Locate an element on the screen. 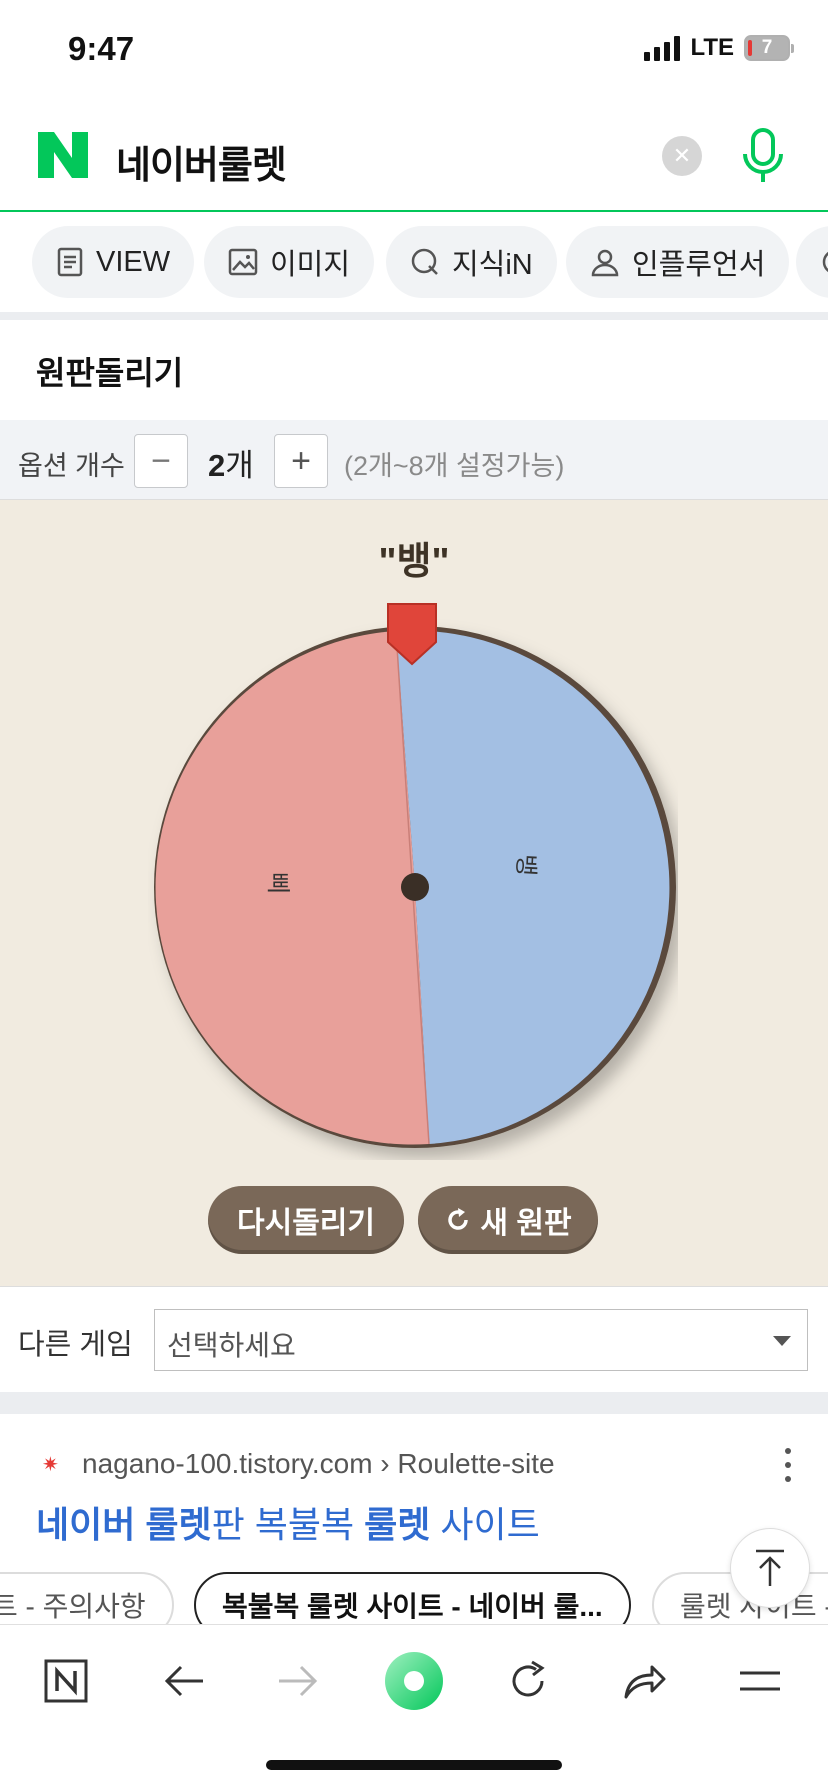  signal-icon is located at coordinates (662, 48).